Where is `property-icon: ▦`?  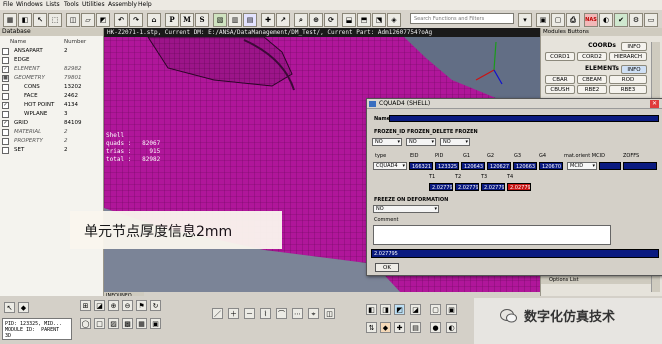
property-icon: ▦ is located at coordinates (141, 323).